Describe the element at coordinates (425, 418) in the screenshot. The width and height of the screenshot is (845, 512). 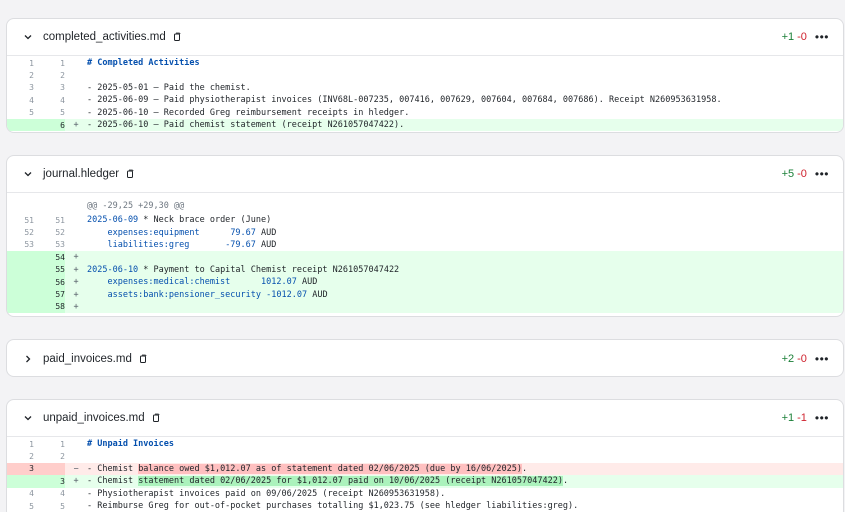
I see `file-header: unpaid_invoices.md +1 -1 •••` at that location.